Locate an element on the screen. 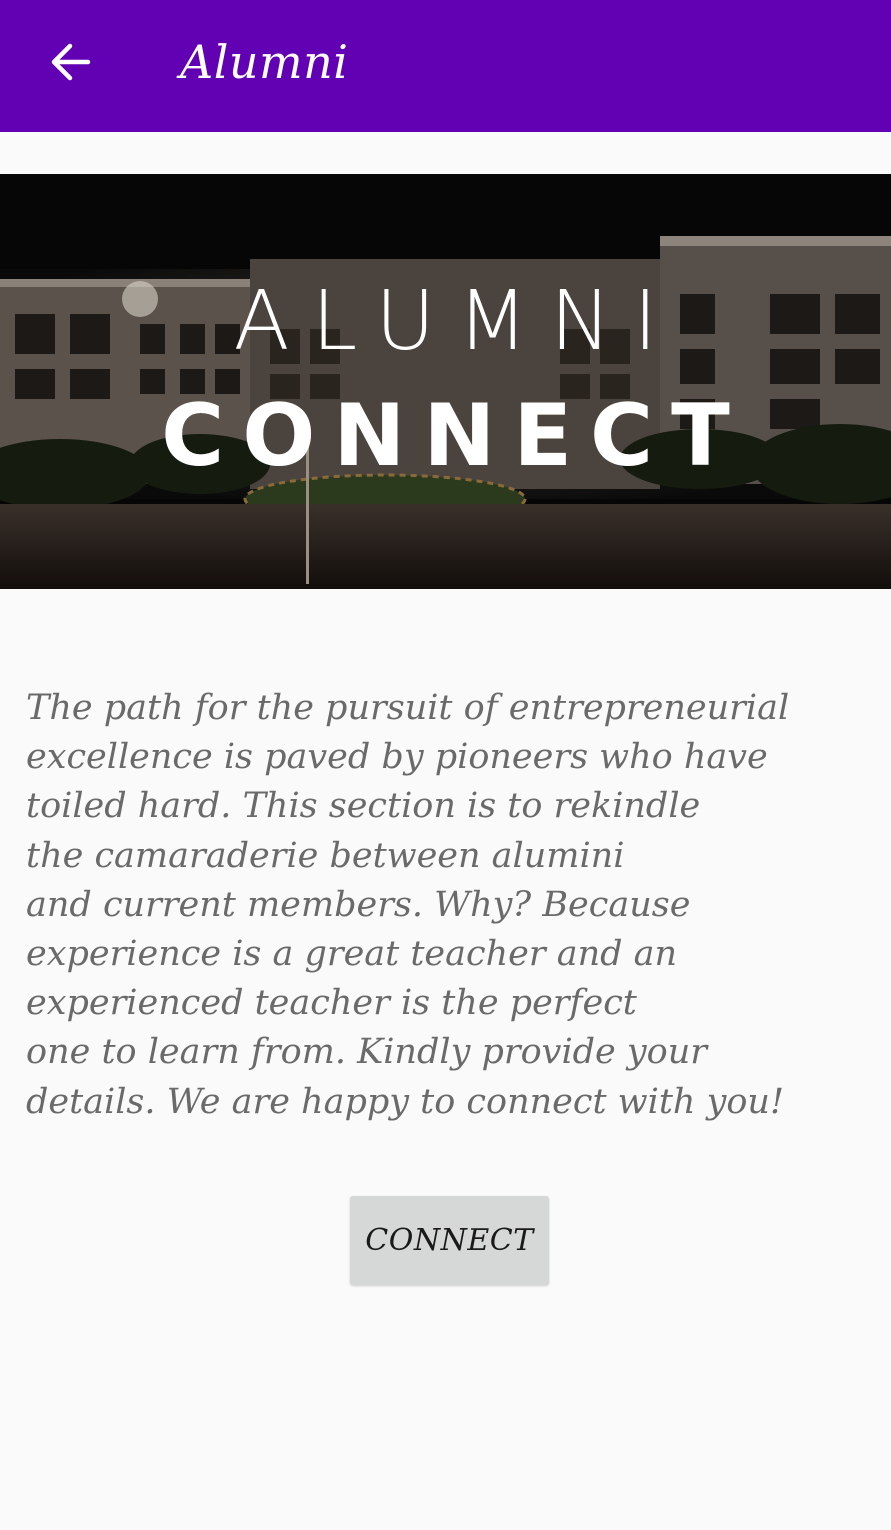 The height and width of the screenshot is (1530, 891). description-line: and current members. Why? Because is located at coordinates (358, 904).